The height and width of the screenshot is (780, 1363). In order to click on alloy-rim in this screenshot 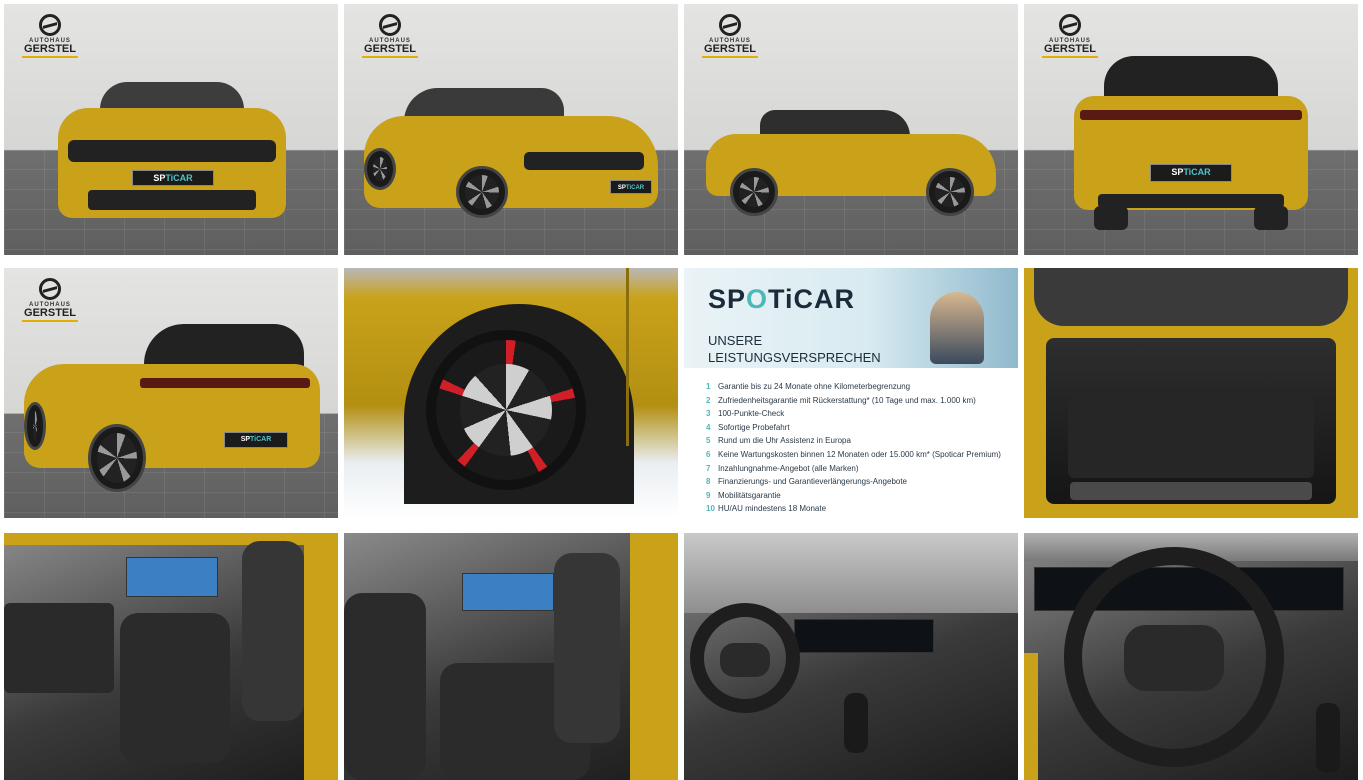, I will do `click(506, 410)`.